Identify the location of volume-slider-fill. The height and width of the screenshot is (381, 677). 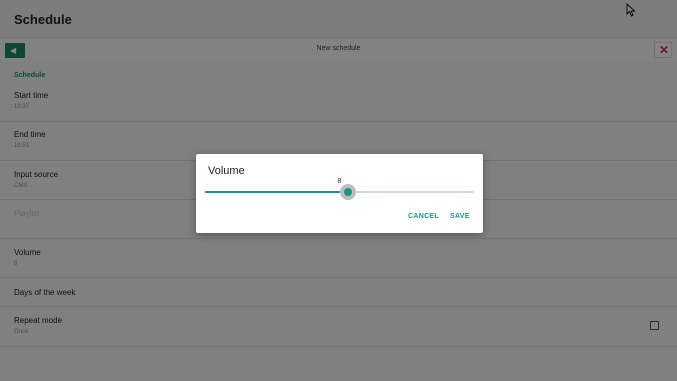
(276, 192).